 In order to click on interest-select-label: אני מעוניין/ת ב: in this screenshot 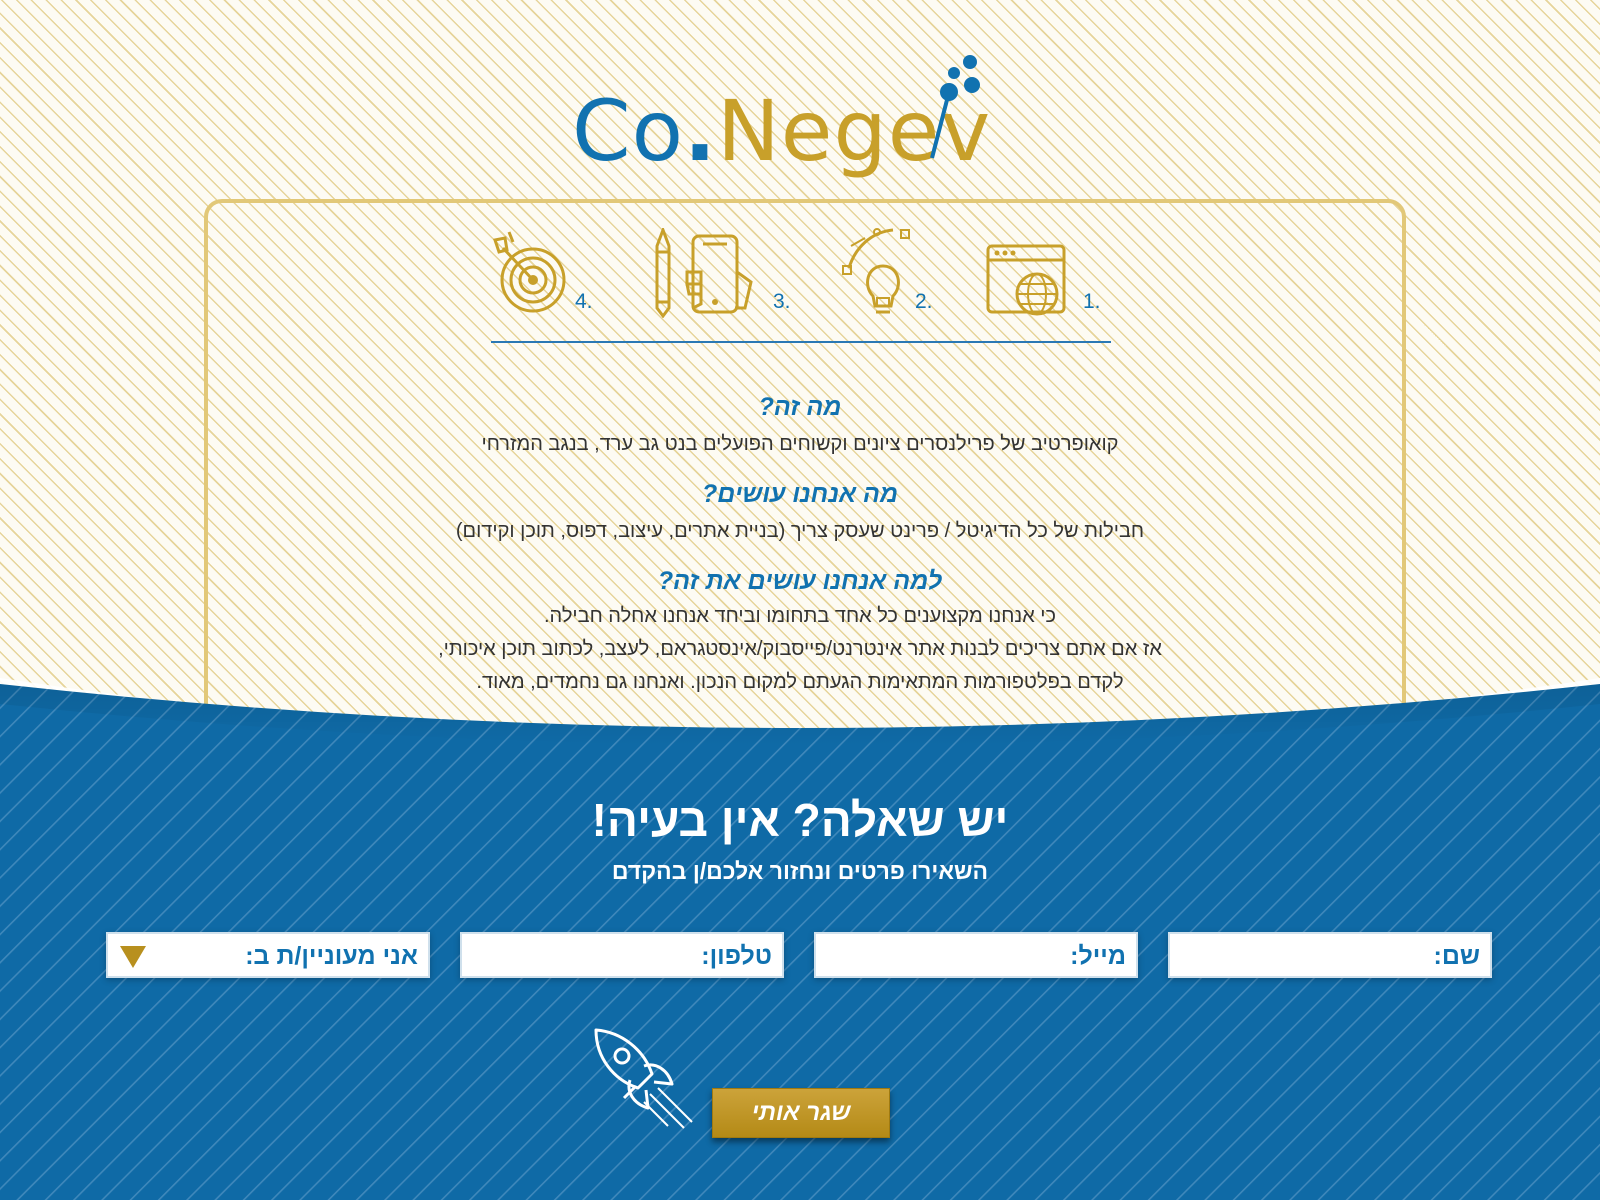, I will do `click(331, 956)`.